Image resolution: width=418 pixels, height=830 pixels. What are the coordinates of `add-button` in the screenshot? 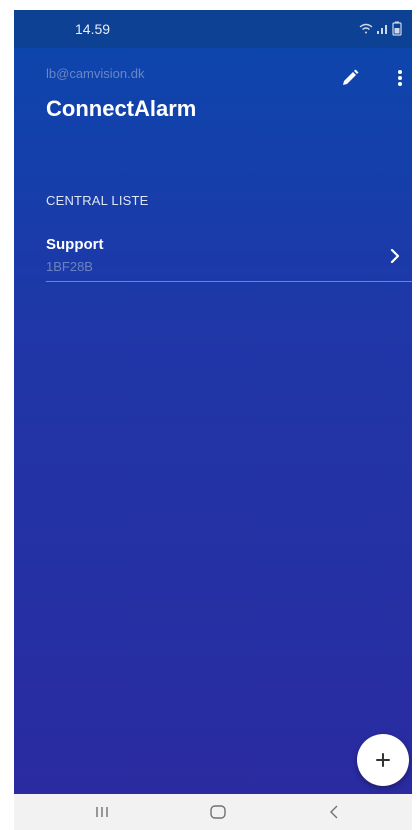 It's located at (383, 760).